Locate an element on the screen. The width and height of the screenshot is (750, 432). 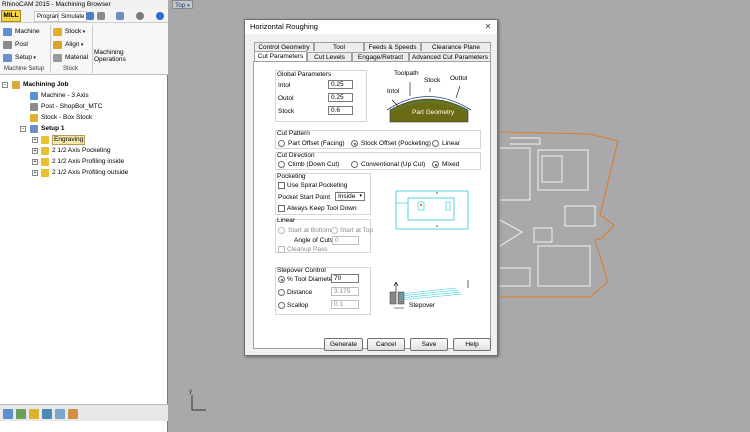
group-machine-setup: Machine Setup is located at coordinates (24, 69).